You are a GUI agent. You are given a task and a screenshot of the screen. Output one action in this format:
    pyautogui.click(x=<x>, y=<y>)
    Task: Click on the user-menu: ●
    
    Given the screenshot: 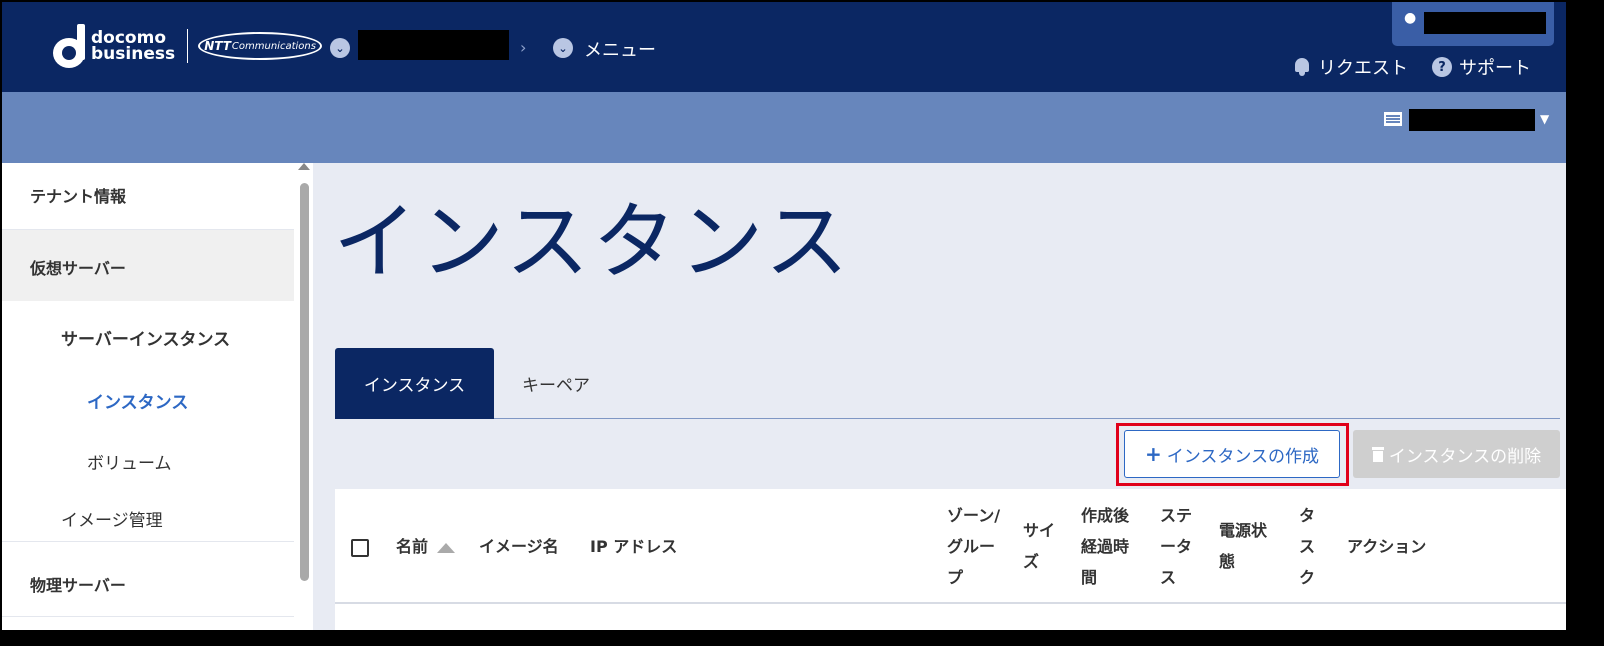 What is the action you would take?
    pyautogui.click(x=1473, y=24)
    